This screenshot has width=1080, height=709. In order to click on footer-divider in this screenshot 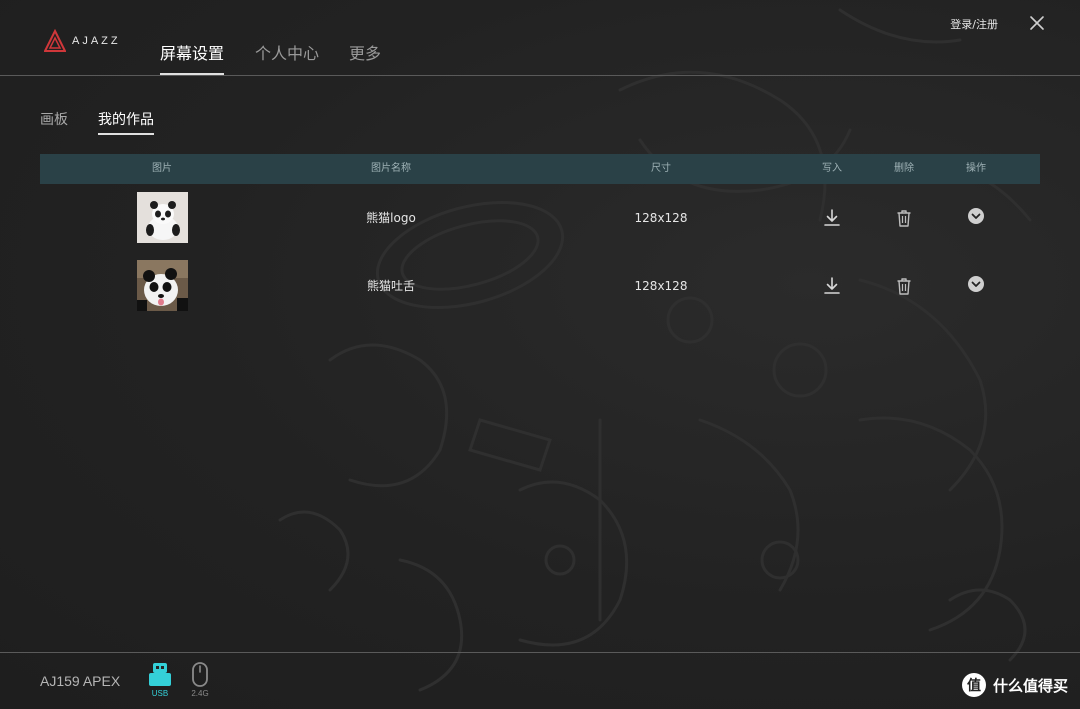, I will do `click(540, 652)`.